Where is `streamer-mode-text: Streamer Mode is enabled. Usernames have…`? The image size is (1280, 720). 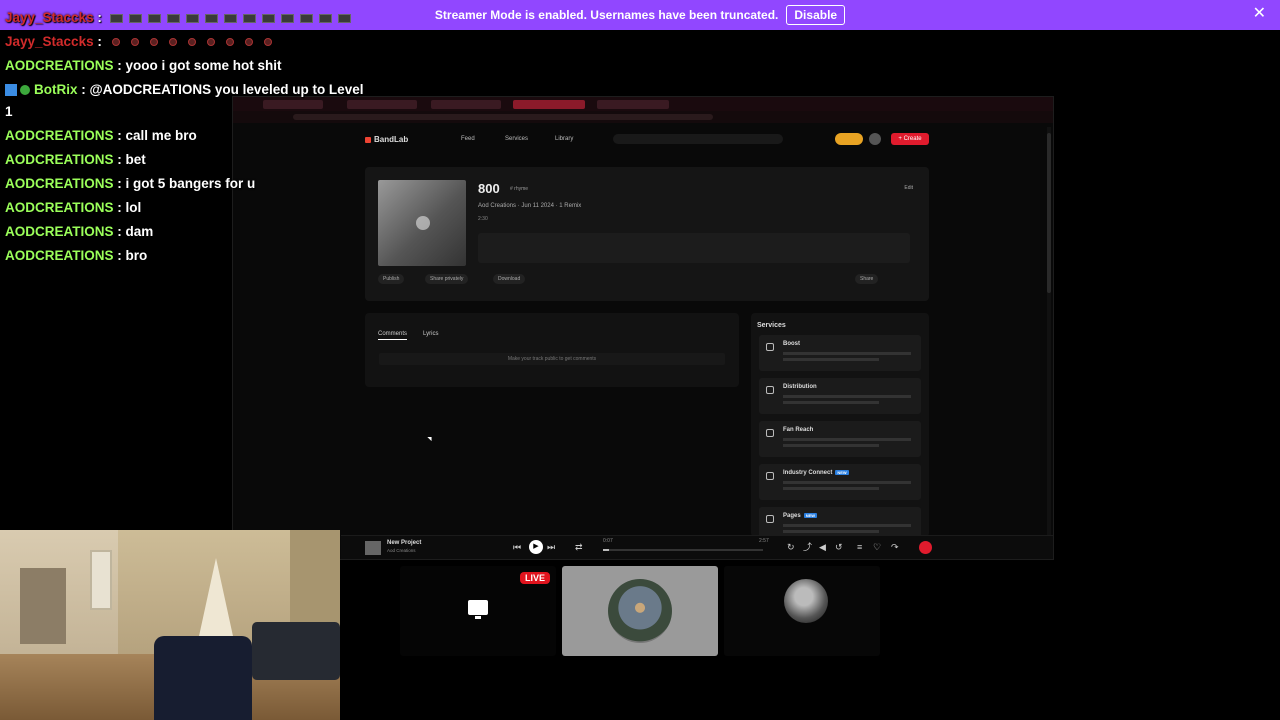 streamer-mode-text: Streamer Mode is enabled. Usernames have… is located at coordinates (606, 15).